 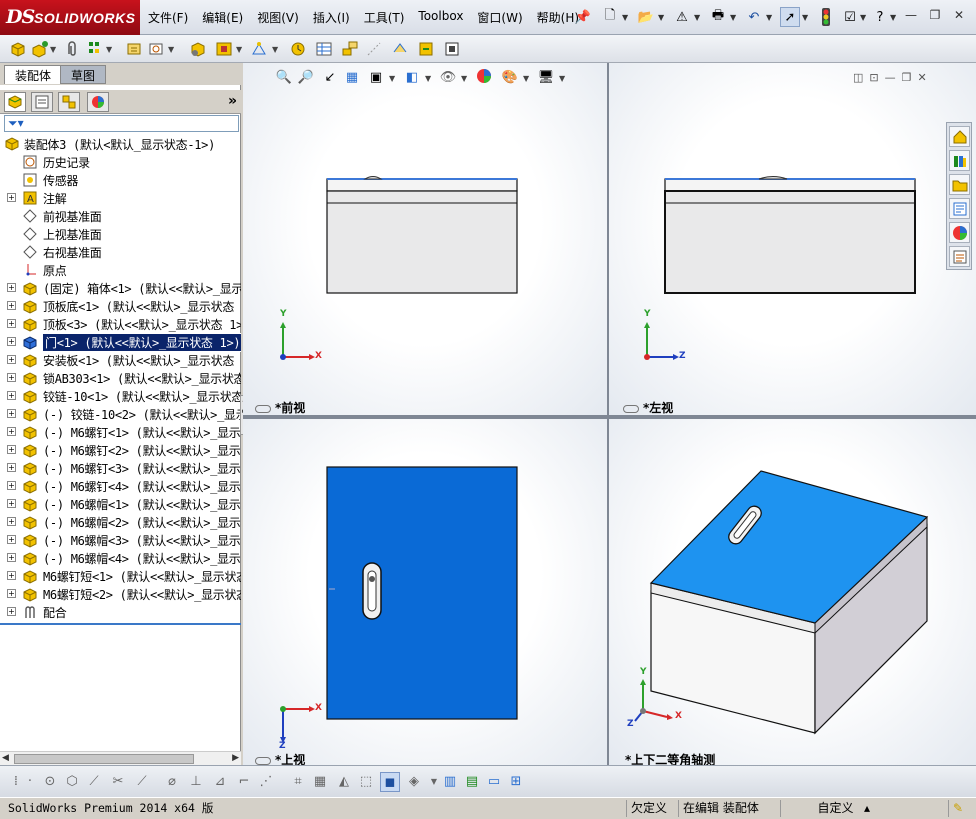 What do you see at coordinates (894, 17) in the screenshot?
I see `help-dropdown-icon: ▼` at bounding box center [894, 17].